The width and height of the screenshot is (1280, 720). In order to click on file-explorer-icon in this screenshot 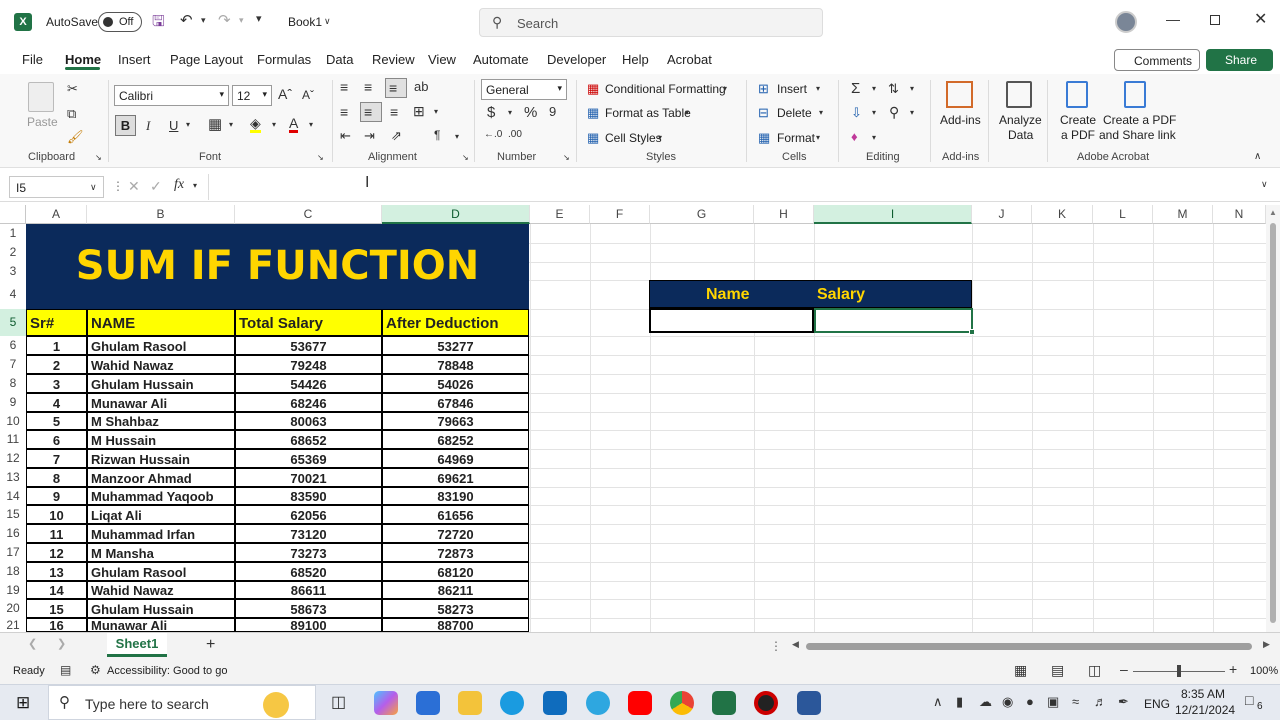, I will do `click(470, 703)`.